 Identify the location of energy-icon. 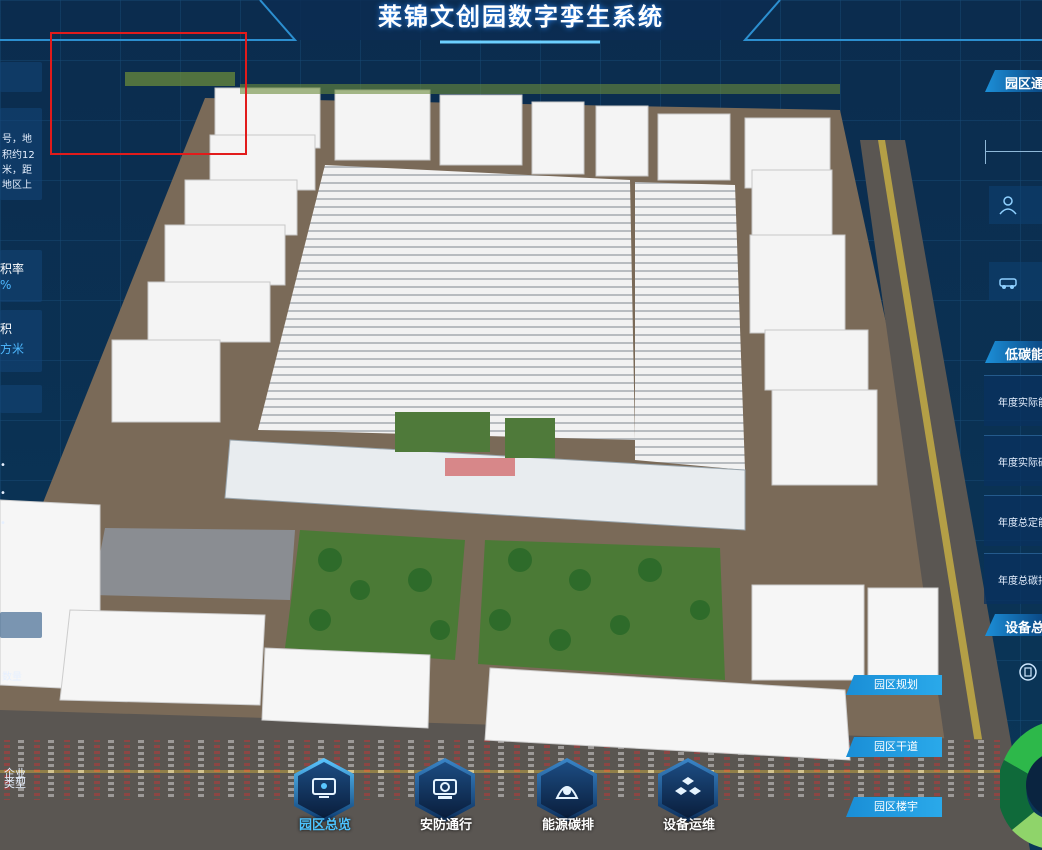
(567, 792).